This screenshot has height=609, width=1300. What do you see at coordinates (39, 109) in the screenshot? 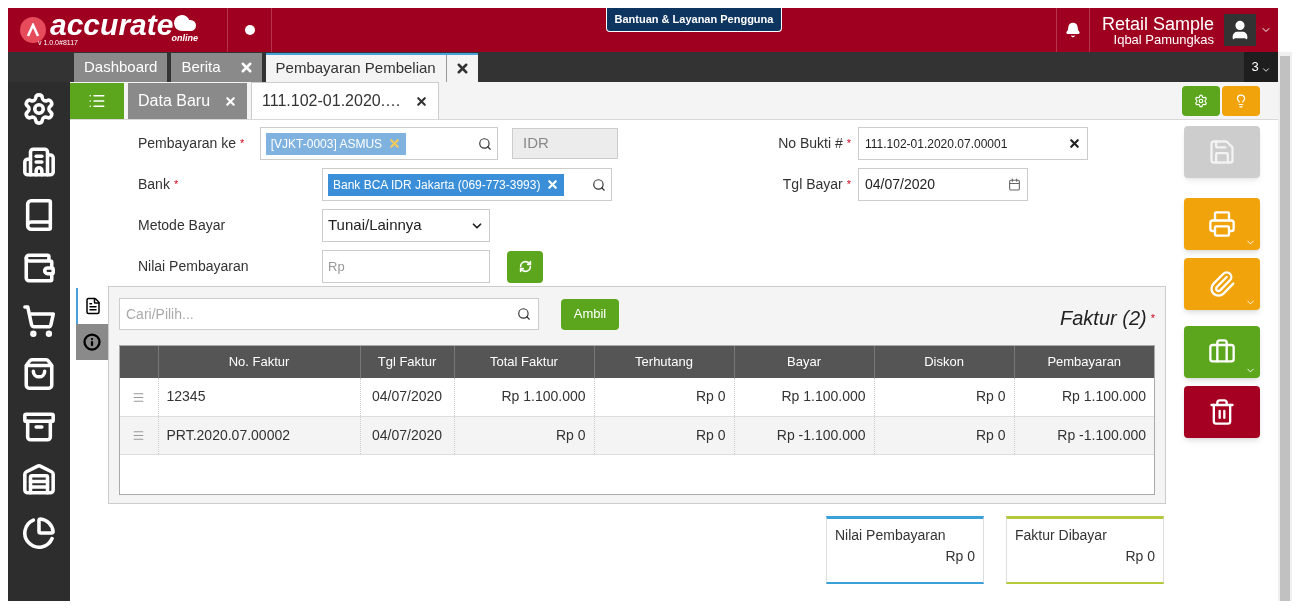
I see `gear-icon` at bounding box center [39, 109].